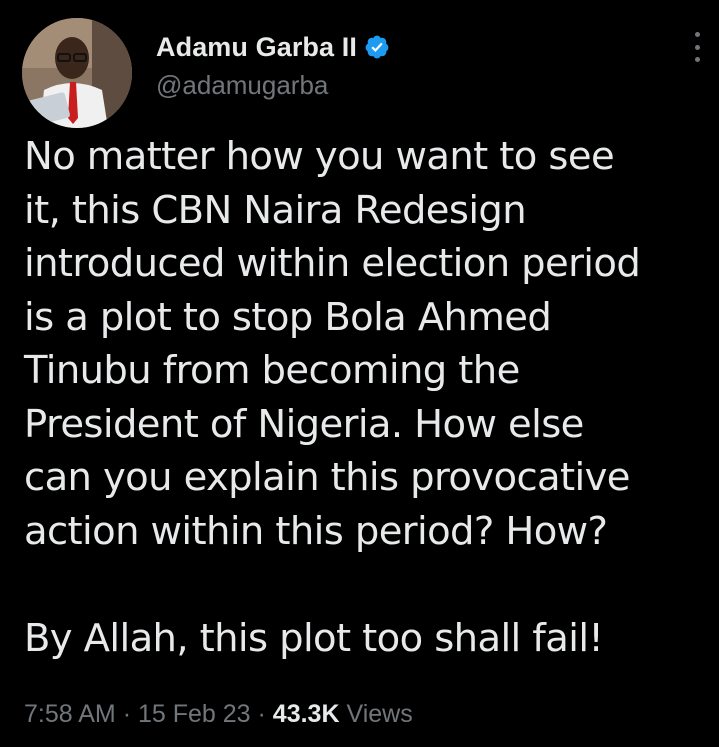 Image resolution: width=719 pixels, height=747 pixels. Describe the element at coordinates (256, 47) in the screenshot. I see `display-name: Adamu Garba II` at that location.